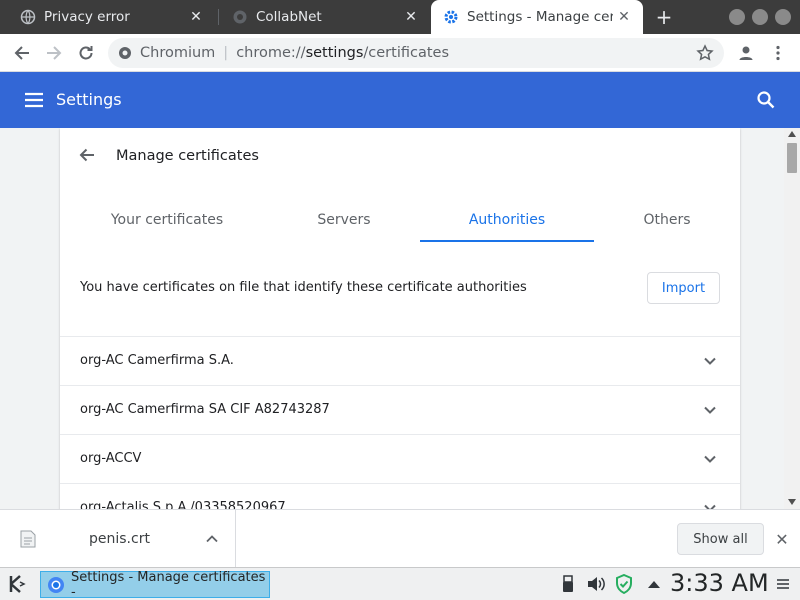 The width and height of the screenshot is (800, 600). I want to click on page-scrollbar, so click(792, 318).